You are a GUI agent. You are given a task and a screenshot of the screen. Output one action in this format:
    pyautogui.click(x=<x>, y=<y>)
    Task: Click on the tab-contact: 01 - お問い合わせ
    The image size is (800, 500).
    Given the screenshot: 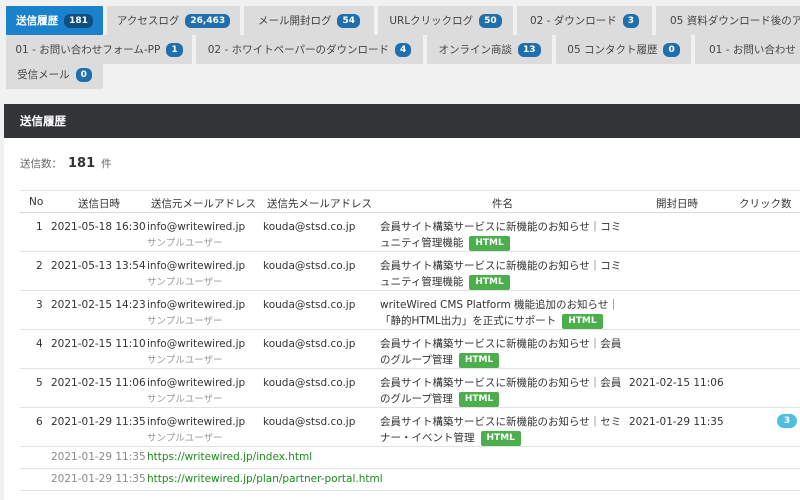 What is the action you would take?
    pyautogui.click(x=747, y=49)
    